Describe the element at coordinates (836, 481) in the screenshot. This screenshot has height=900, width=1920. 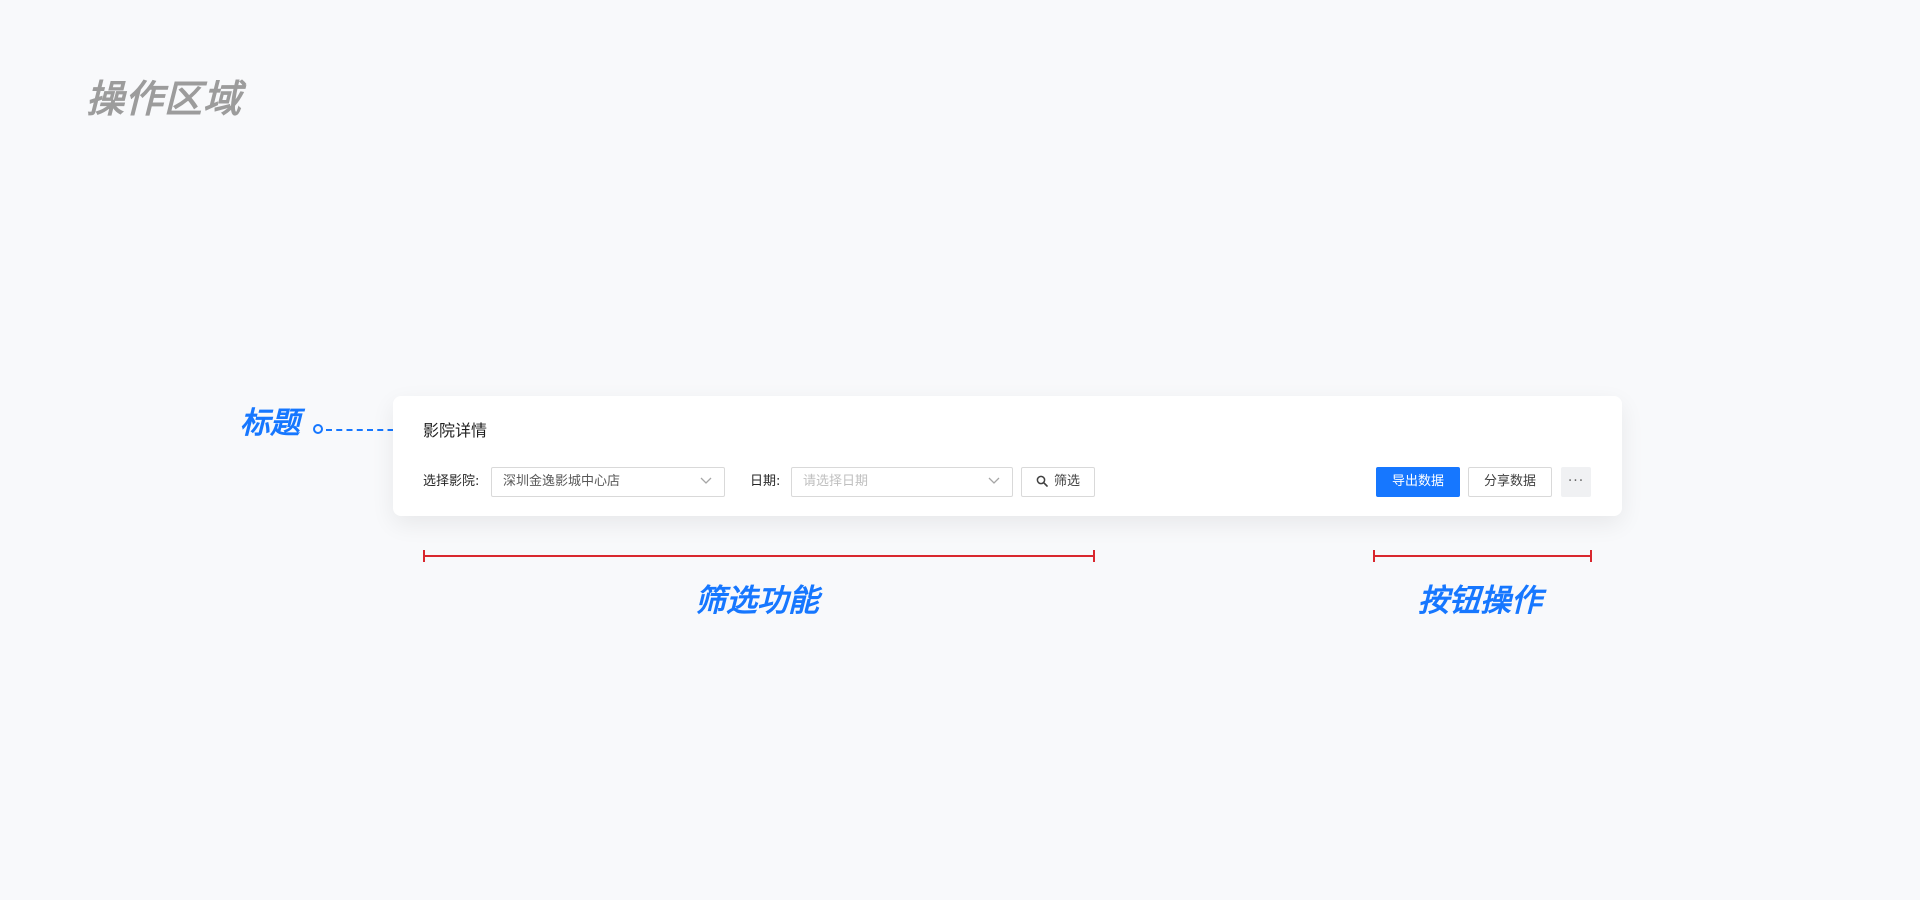
I see `date-select-placeholder: 请选择日期` at that location.